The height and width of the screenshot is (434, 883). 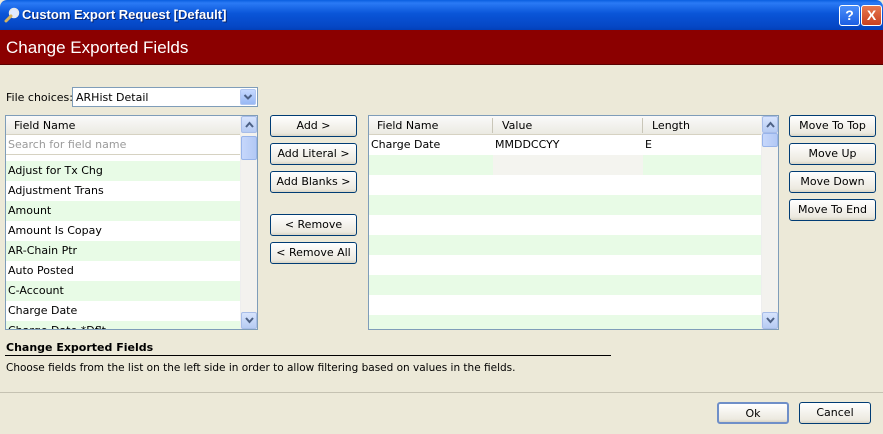 I want to click on help-button: ?, so click(x=849, y=15).